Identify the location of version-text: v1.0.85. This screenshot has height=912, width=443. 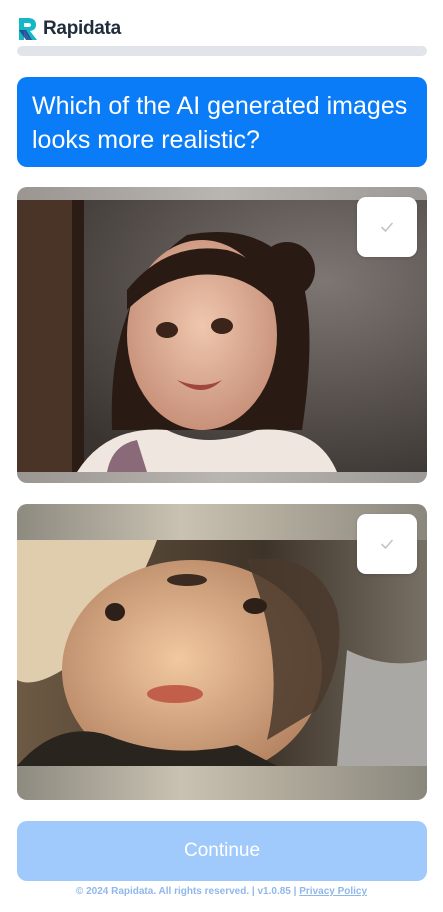
(274, 891).